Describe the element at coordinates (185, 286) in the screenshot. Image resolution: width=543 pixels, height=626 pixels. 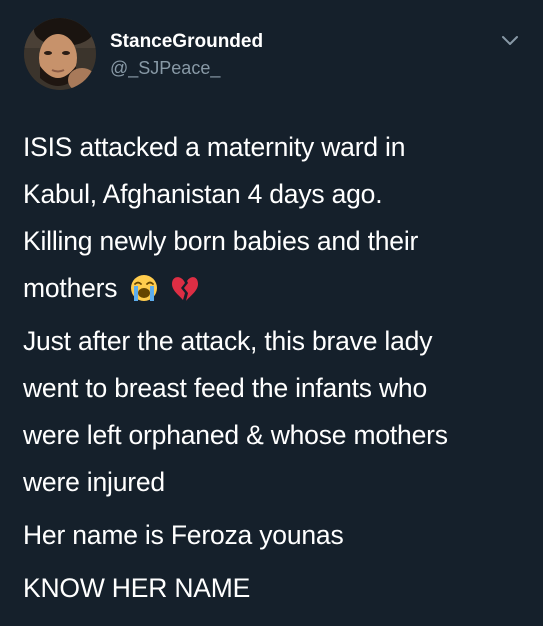
I see `broken-heart-emoji` at that location.